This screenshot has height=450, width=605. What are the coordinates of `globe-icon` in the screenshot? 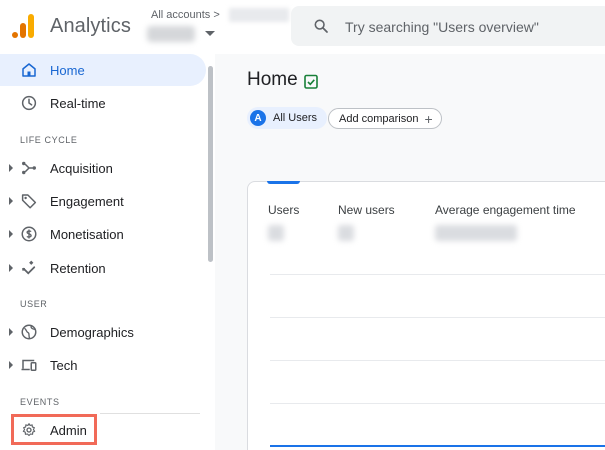 It's located at (29, 332).